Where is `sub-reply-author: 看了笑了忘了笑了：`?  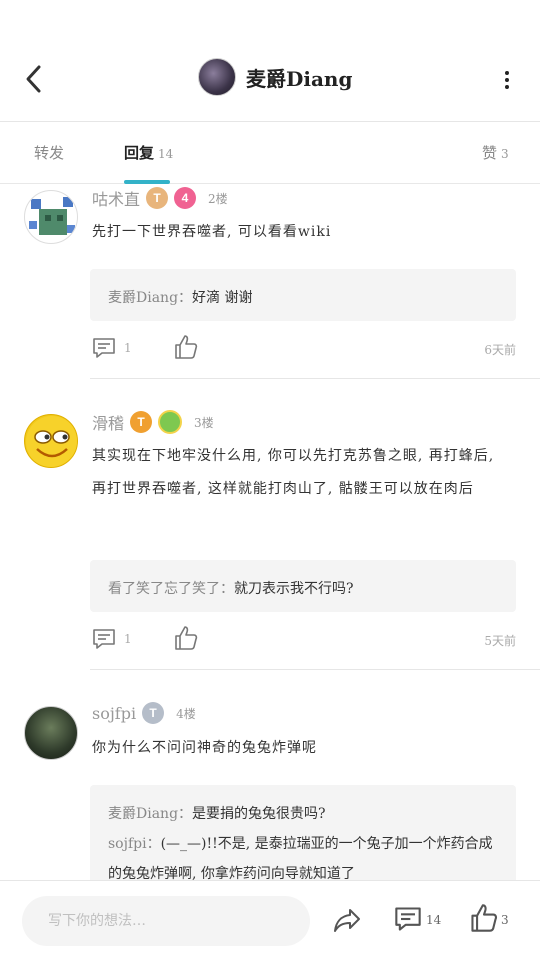
sub-reply-author: 看了笑了忘了笑了： is located at coordinates (171, 589).